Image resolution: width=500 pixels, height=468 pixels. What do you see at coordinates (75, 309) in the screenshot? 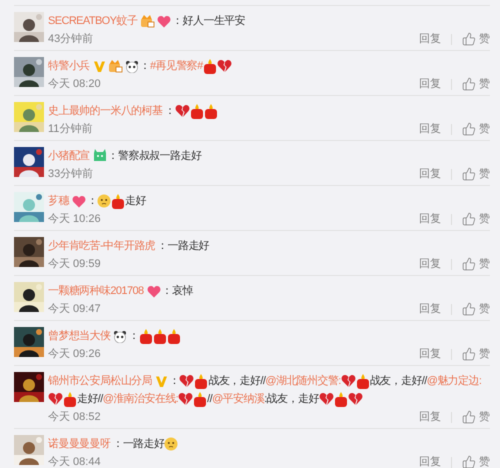
I see `comment-time: 今天 09:47` at bounding box center [75, 309].